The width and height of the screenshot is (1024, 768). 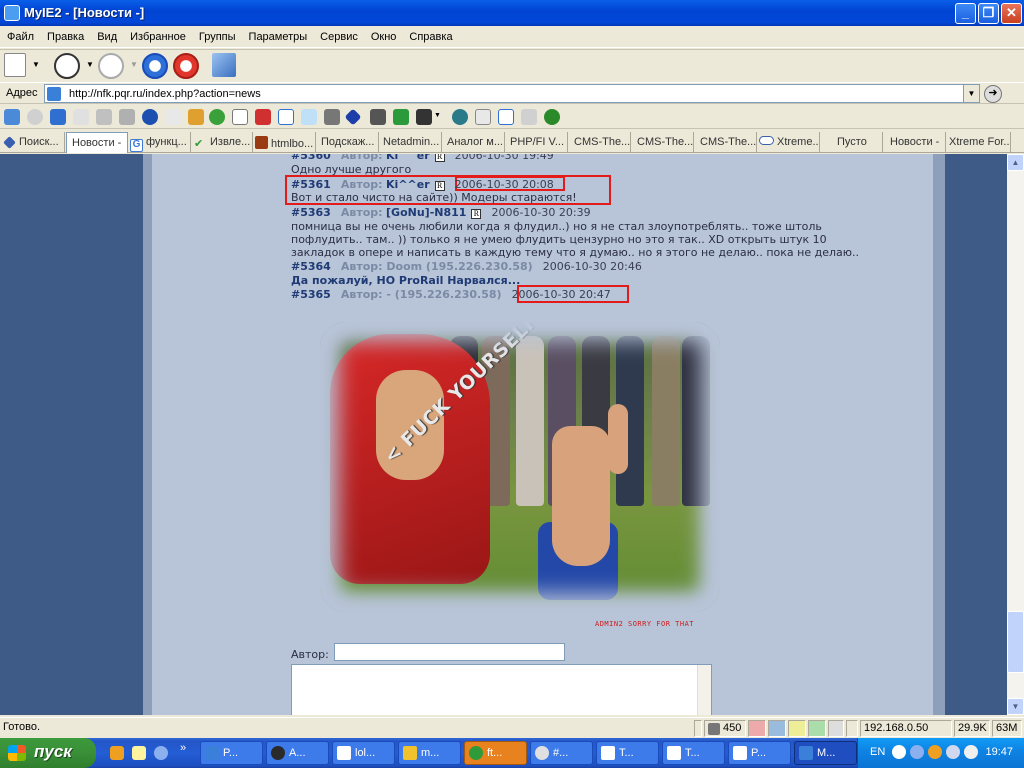 What do you see at coordinates (309, 117) in the screenshot?
I see `url-icon` at bounding box center [309, 117].